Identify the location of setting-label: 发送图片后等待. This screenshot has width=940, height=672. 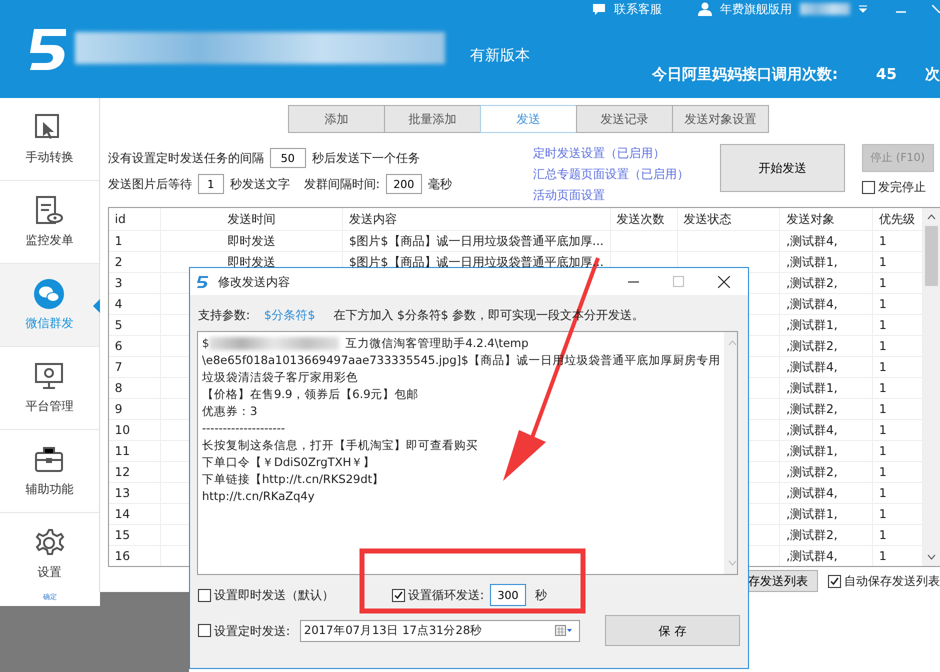
(150, 184).